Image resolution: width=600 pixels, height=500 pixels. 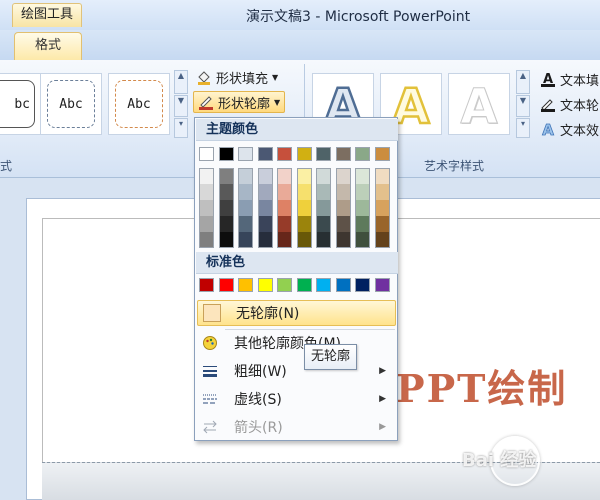 What do you see at coordinates (523, 128) in the screenshot?
I see `wordart-expand: ▾` at bounding box center [523, 128].